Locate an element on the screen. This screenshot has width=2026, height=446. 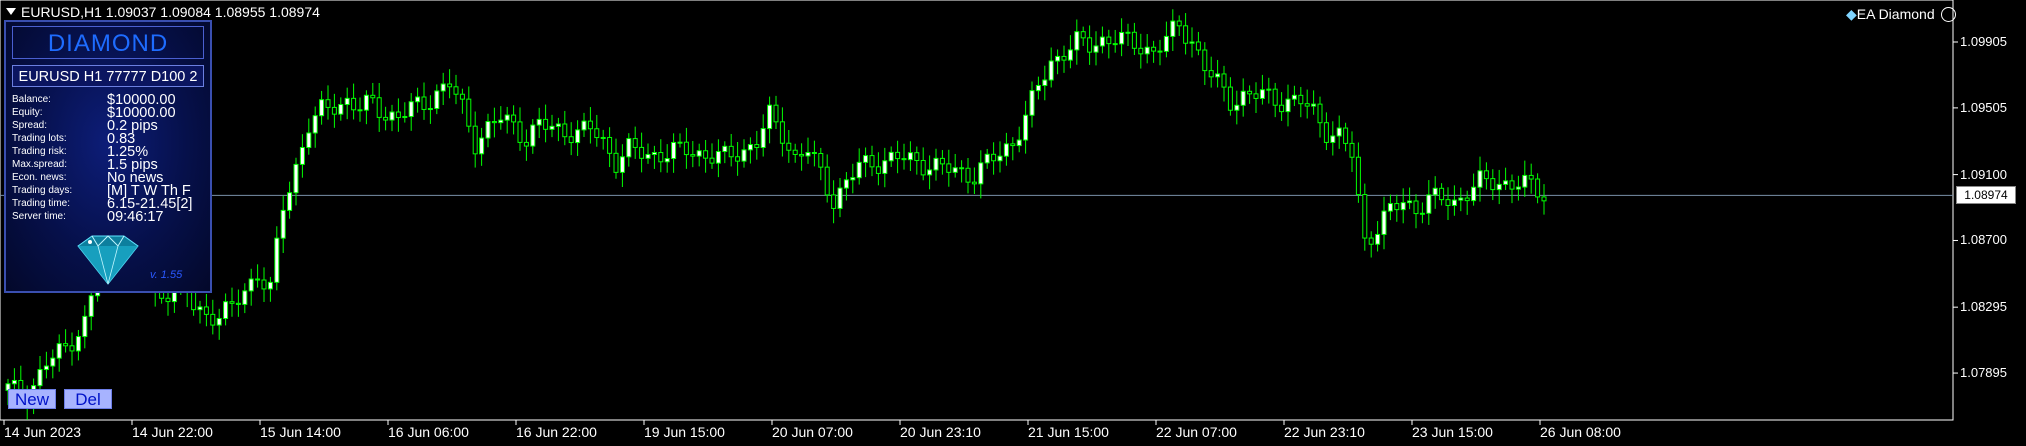
price-tick-label: 1.08295 is located at coordinates (1983, 307).